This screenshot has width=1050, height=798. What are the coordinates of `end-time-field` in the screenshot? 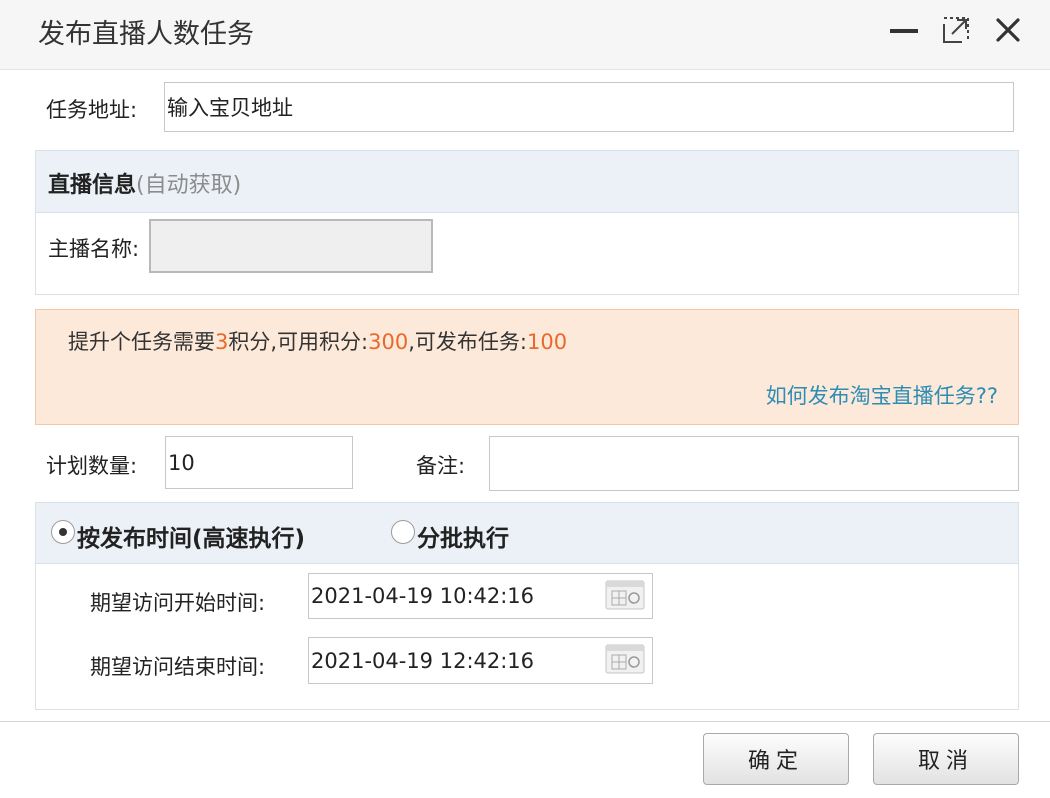 It's located at (480, 660).